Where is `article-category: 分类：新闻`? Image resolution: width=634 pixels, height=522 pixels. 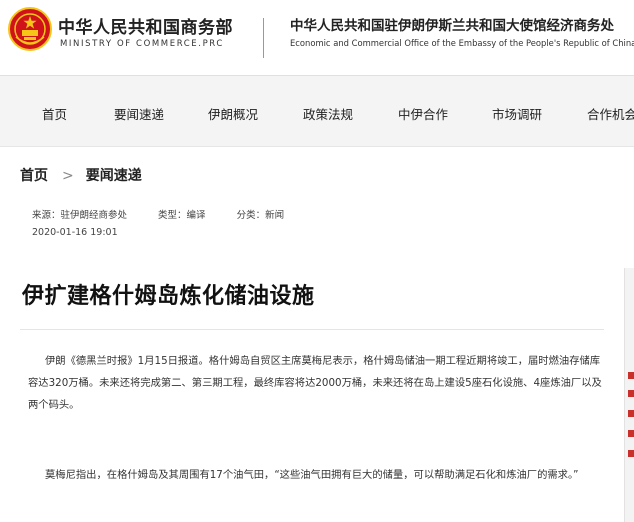 article-category: 分类：新闻 is located at coordinates (260, 215).